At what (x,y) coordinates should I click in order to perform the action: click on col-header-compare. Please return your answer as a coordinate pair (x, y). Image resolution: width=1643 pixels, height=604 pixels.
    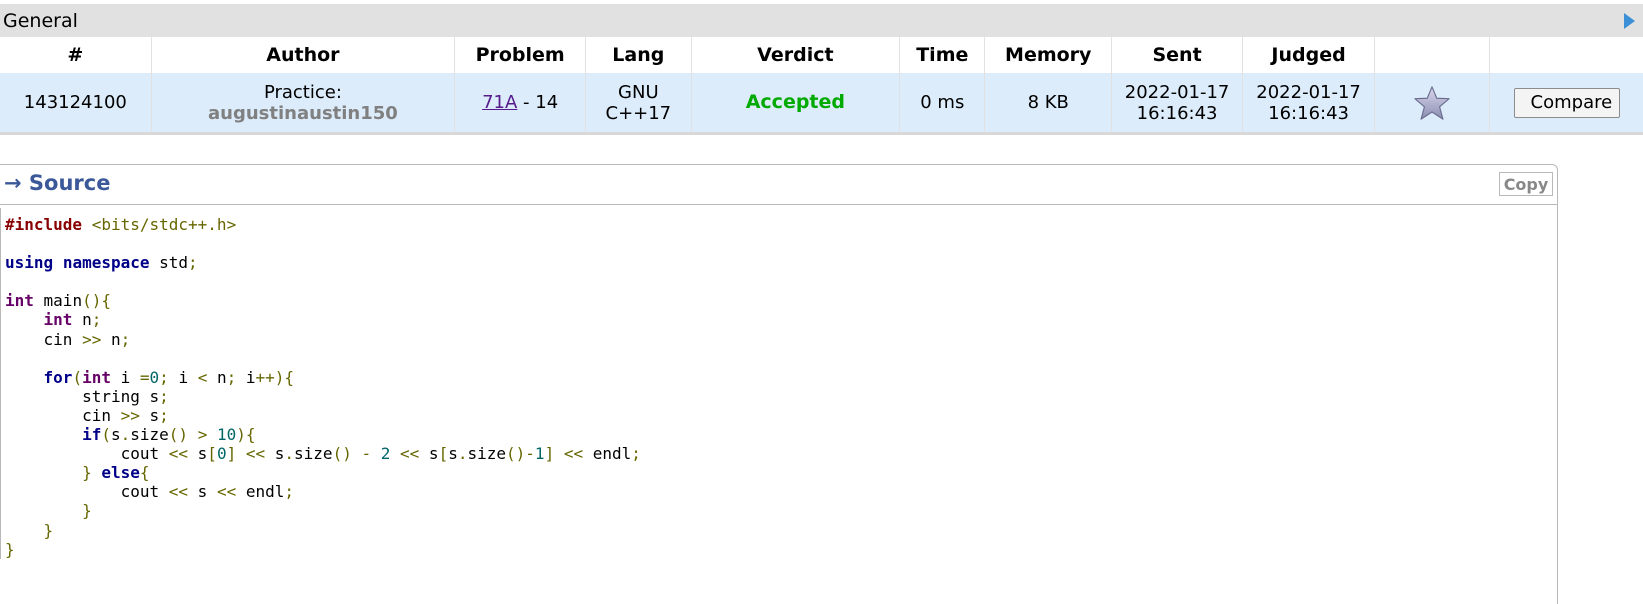
    Looking at the image, I should click on (1566, 55).